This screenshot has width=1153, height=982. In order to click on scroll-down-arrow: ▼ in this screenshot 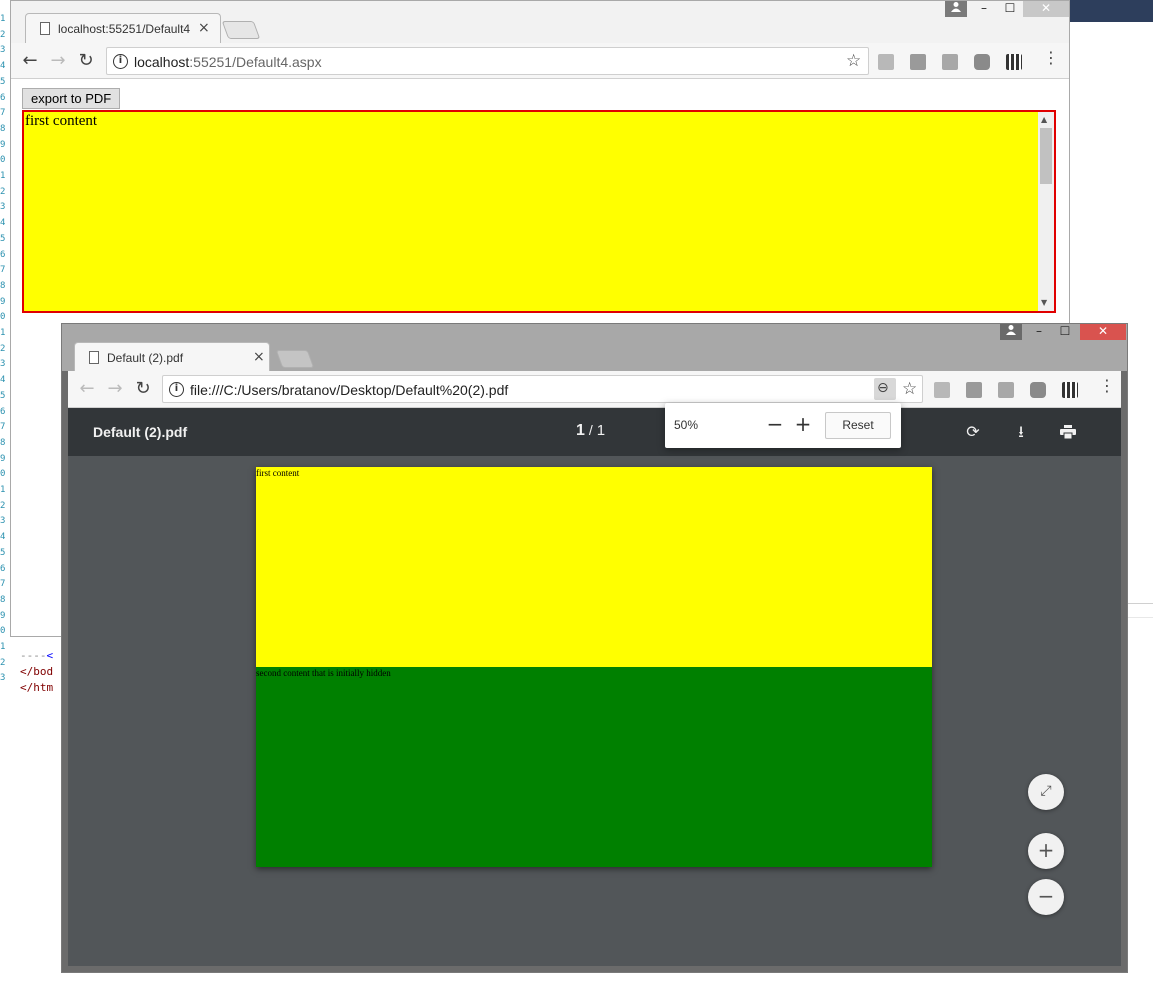, I will do `click(1044, 302)`.